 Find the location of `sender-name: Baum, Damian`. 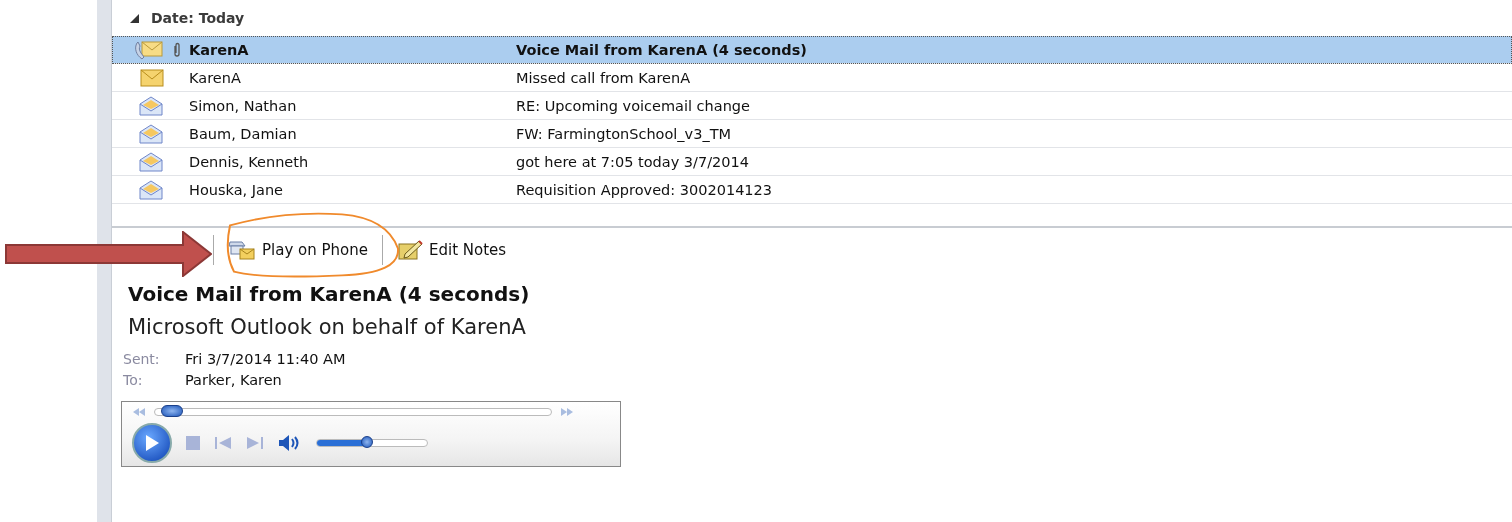

sender-name: Baum, Damian is located at coordinates (243, 133).